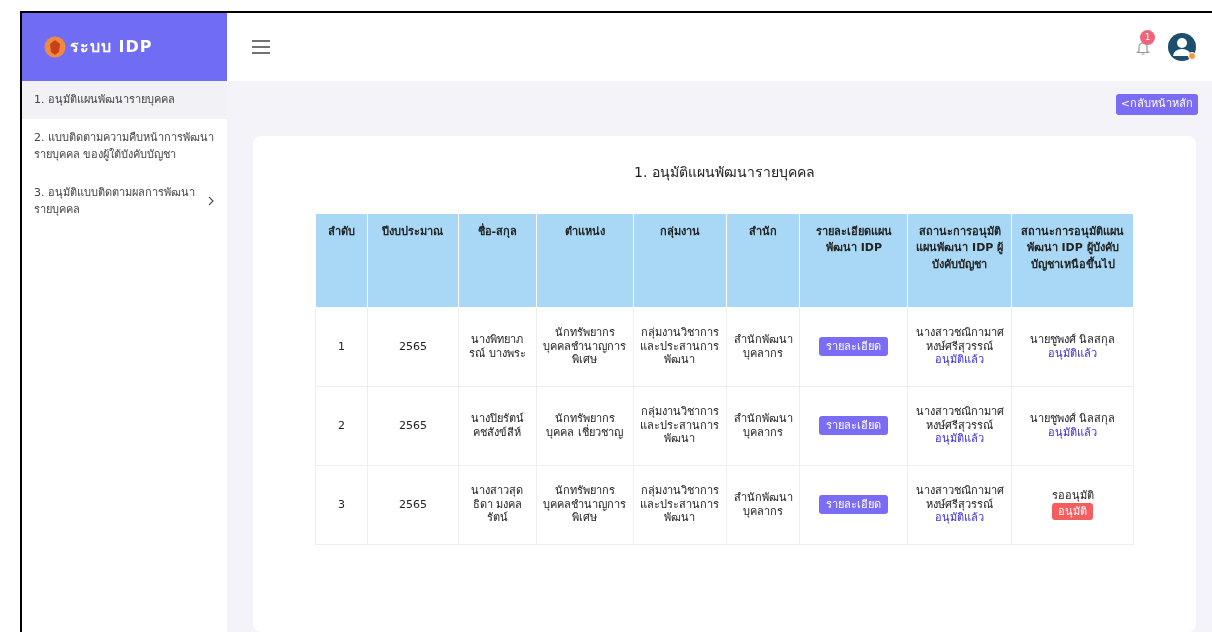  What do you see at coordinates (1072, 495) in the screenshot?
I see `approval-status: รออนุมัติ` at bounding box center [1072, 495].